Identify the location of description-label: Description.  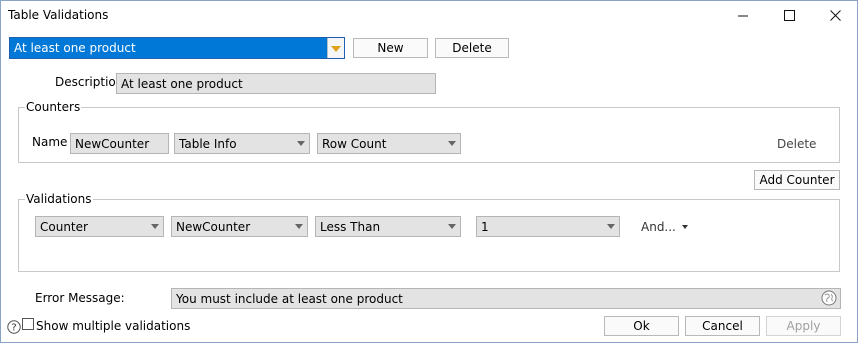
(89, 82).